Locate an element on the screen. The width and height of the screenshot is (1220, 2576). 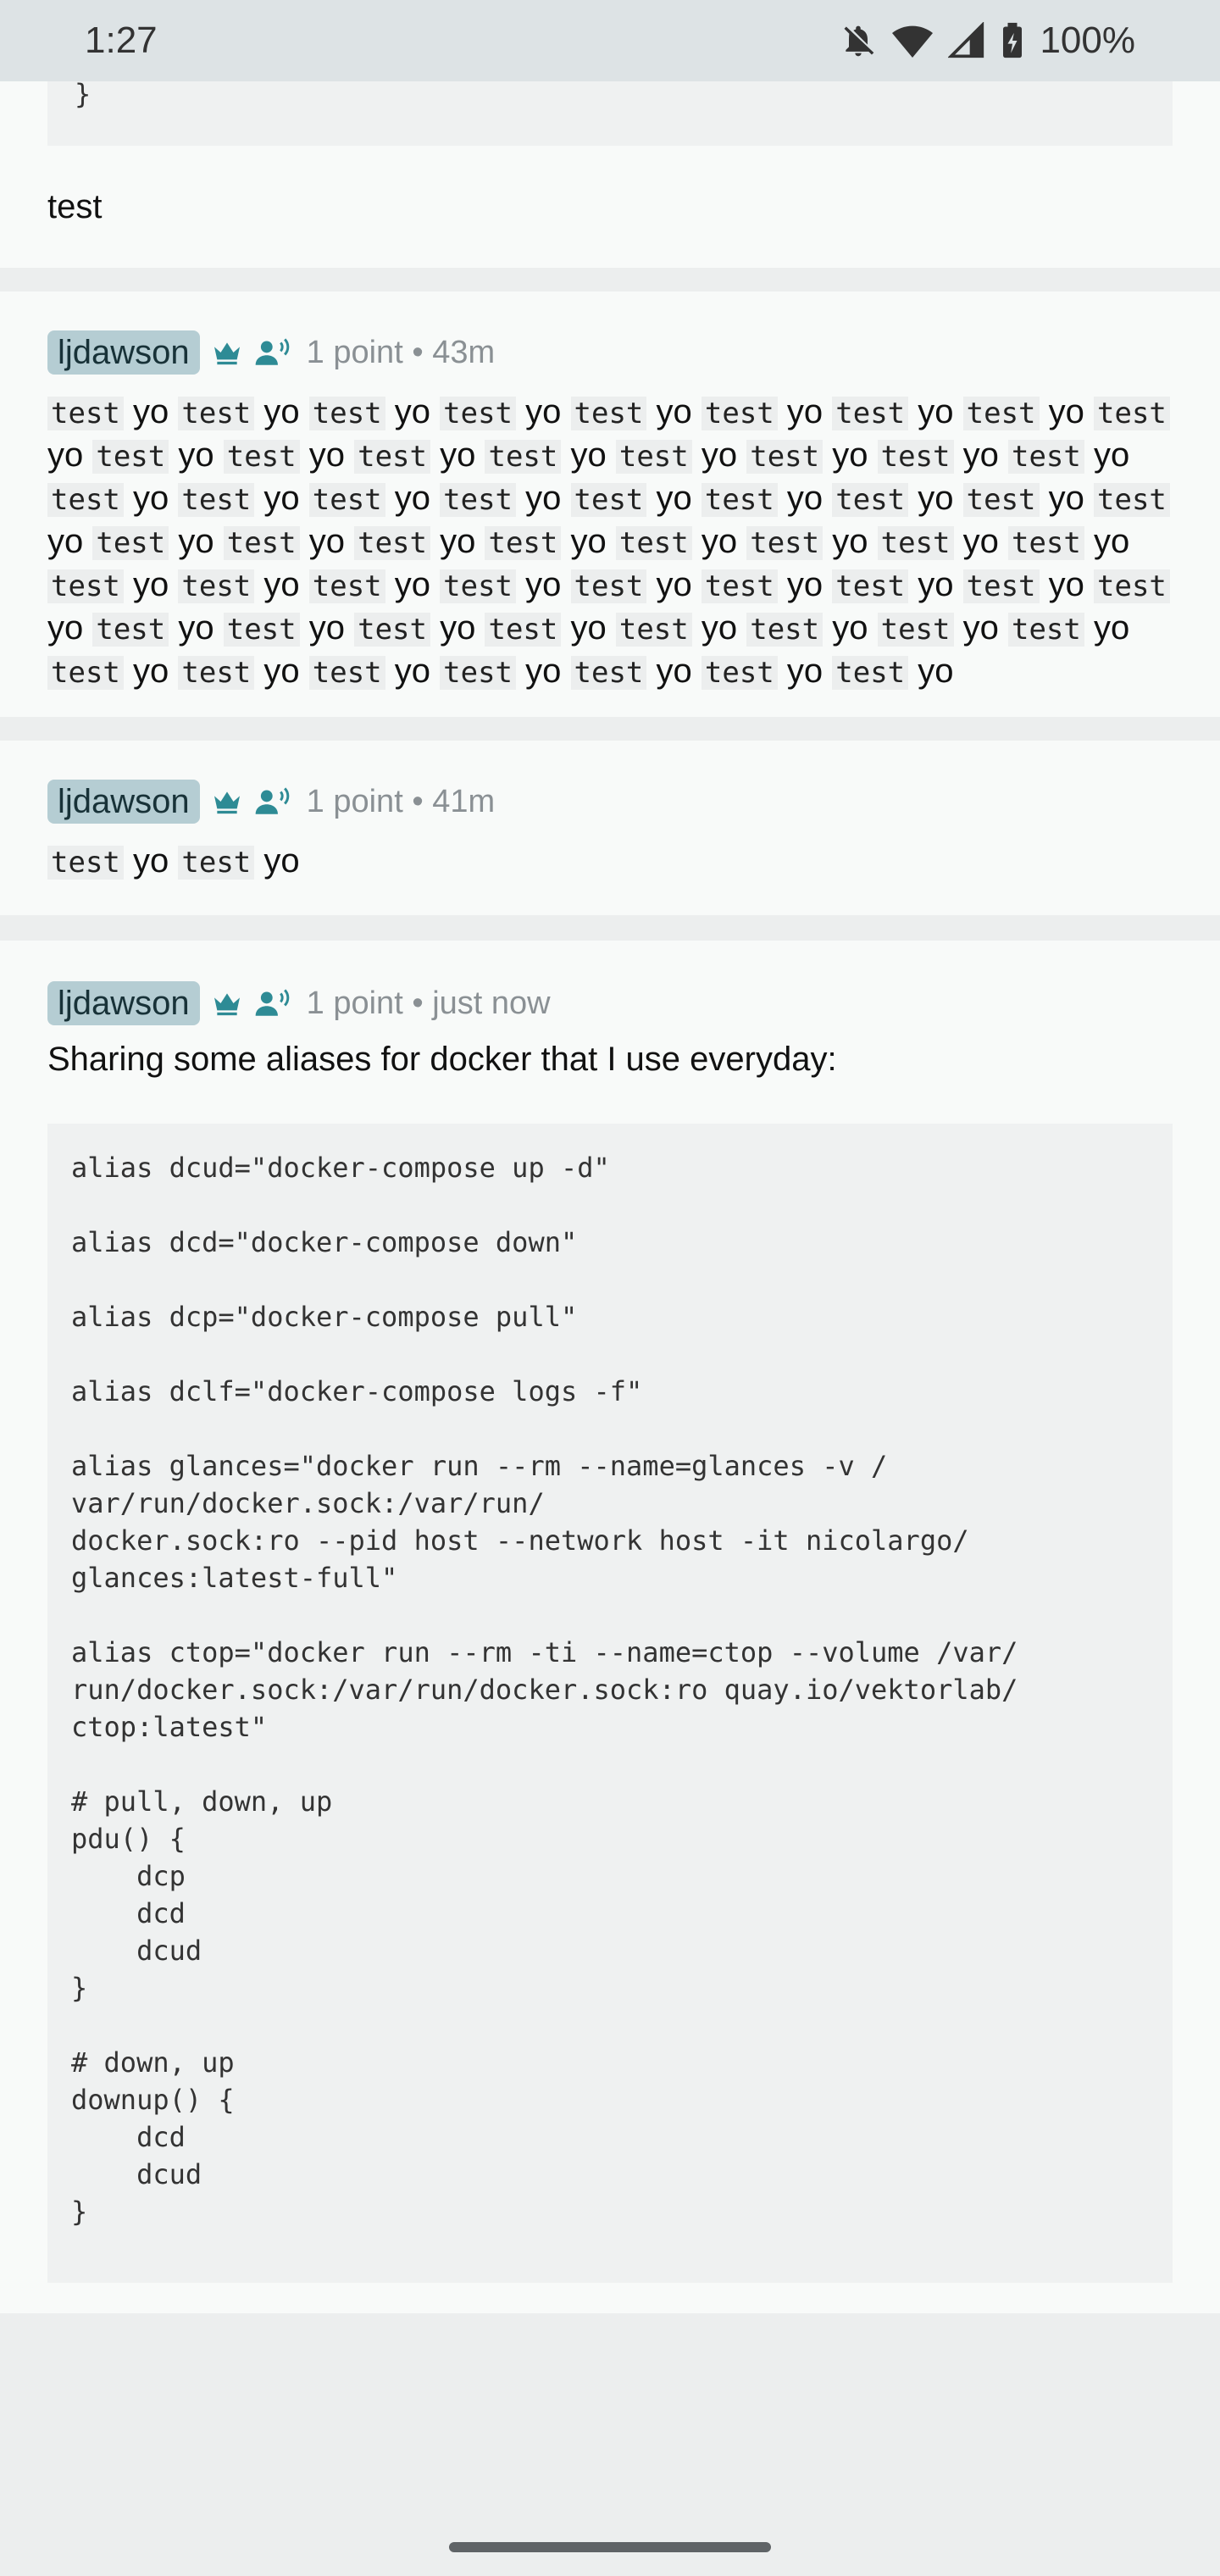
wifi-icon is located at coordinates (913, 40).